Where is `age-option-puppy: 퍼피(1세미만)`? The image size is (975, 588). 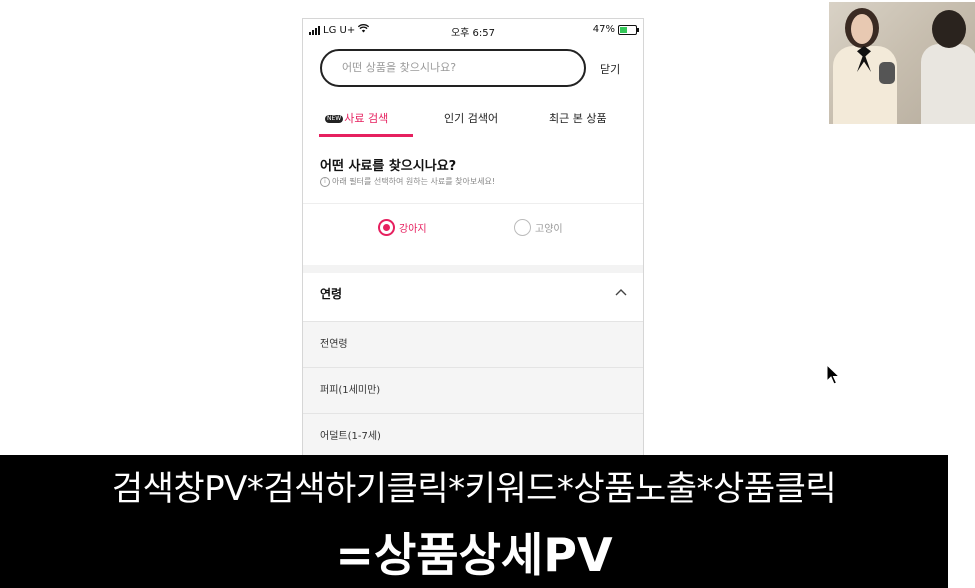 age-option-puppy: 퍼피(1세미만) is located at coordinates (473, 390).